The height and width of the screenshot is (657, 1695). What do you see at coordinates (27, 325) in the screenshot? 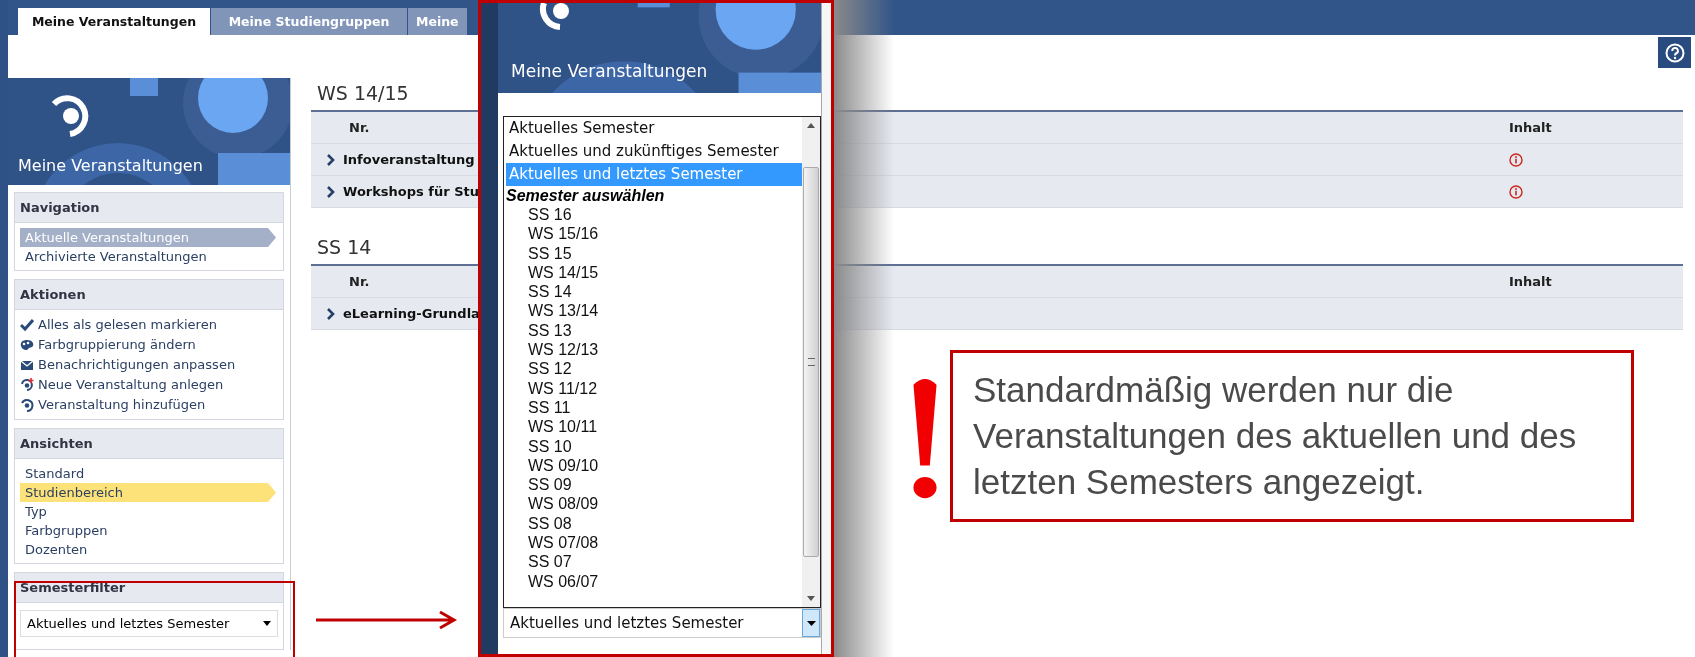
I see `checkmark-icon` at bounding box center [27, 325].